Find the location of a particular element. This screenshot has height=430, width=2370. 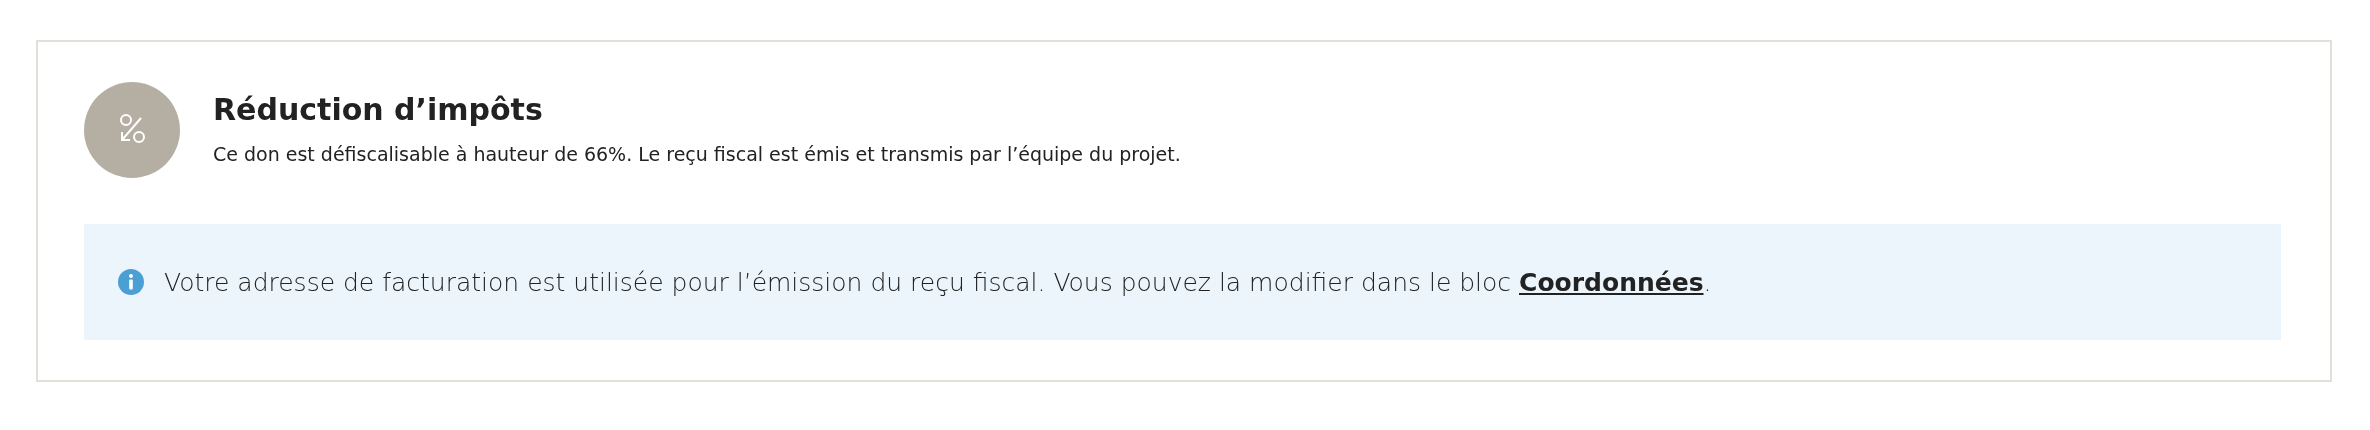

description-text: Ce don est défiscalisable à hauteur de 66%. Le reçu fiscal est émis et transmis par l’équipe du projet. is located at coordinates (697, 154).